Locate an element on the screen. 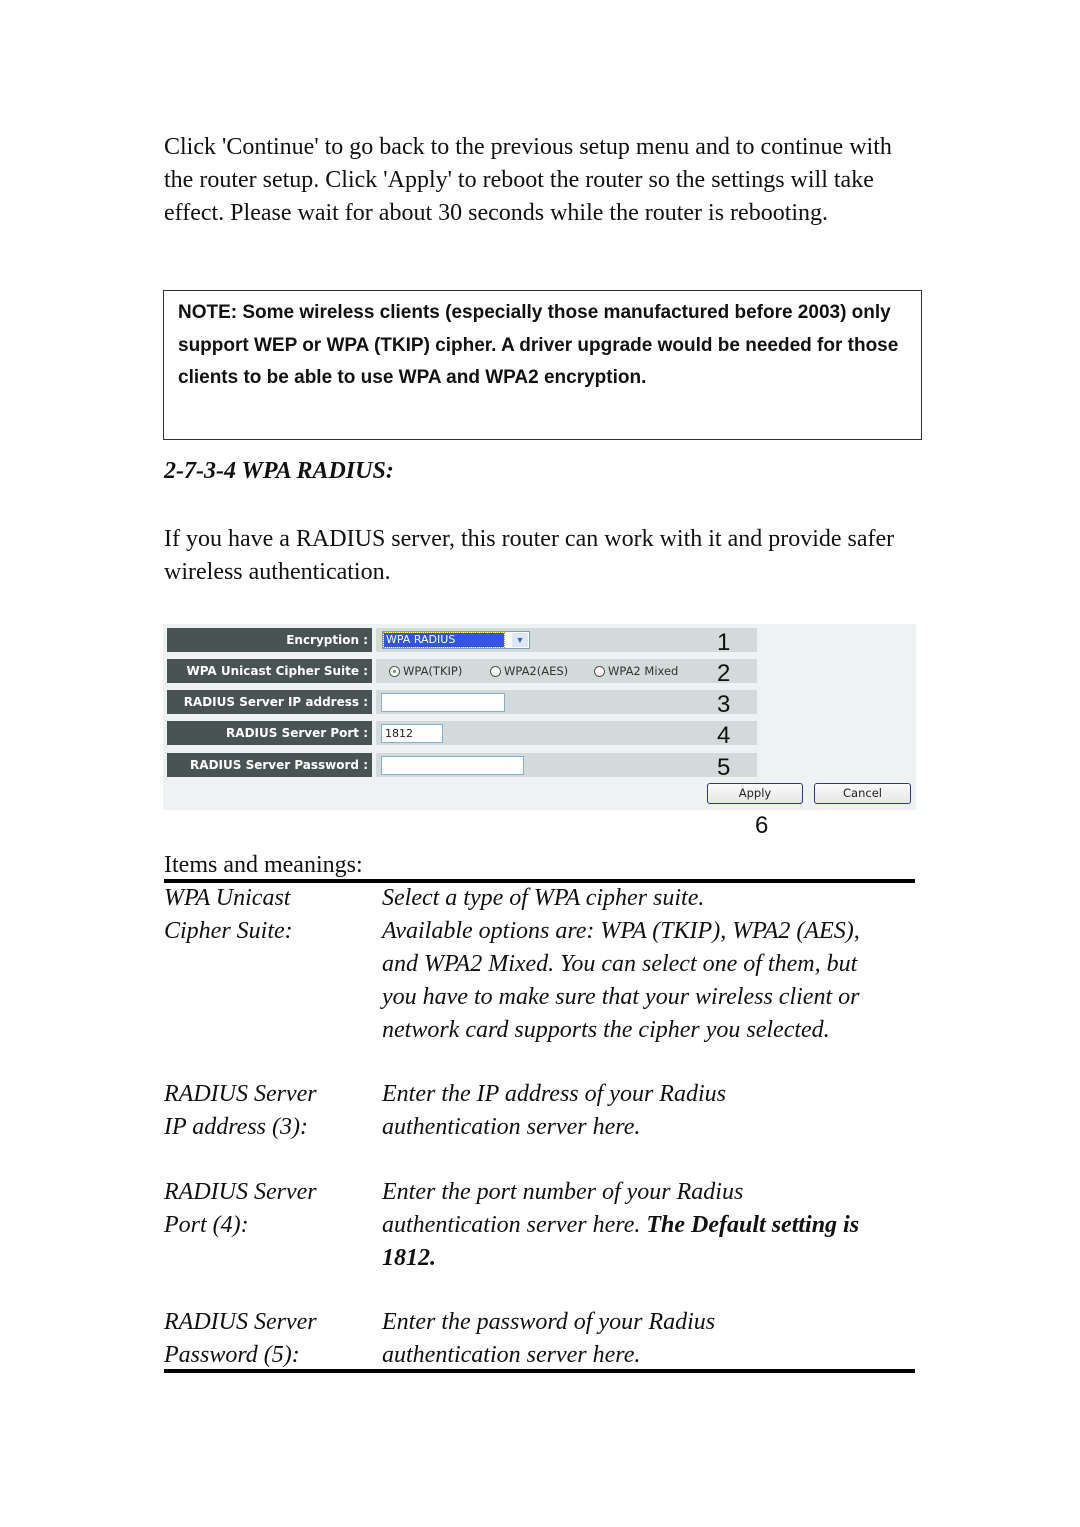 The height and width of the screenshot is (1527, 1080). item-term: RADIUS Server IP address (3): is located at coordinates (240, 1110).